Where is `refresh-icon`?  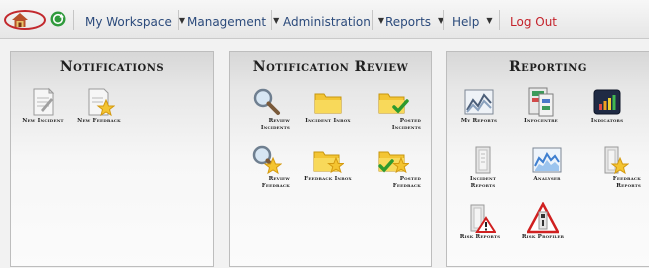
refresh-icon is located at coordinates (58, 19).